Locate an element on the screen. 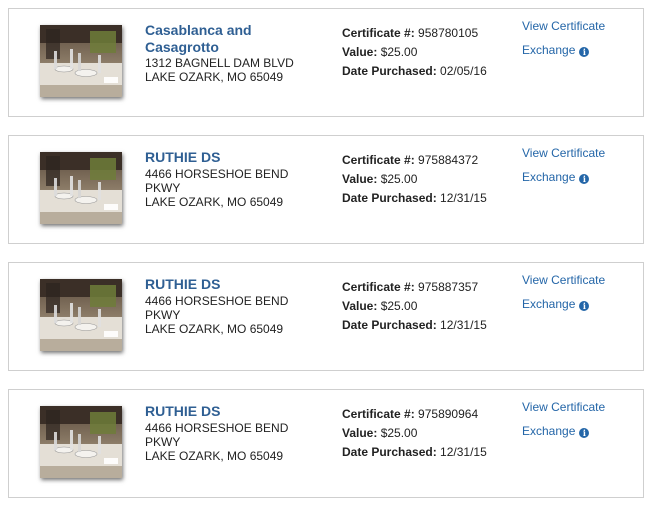 Image resolution: width=654 pixels, height=511 pixels. certificate-number-row: Certificate #: 975890964 is located at coordinates (414, 414).